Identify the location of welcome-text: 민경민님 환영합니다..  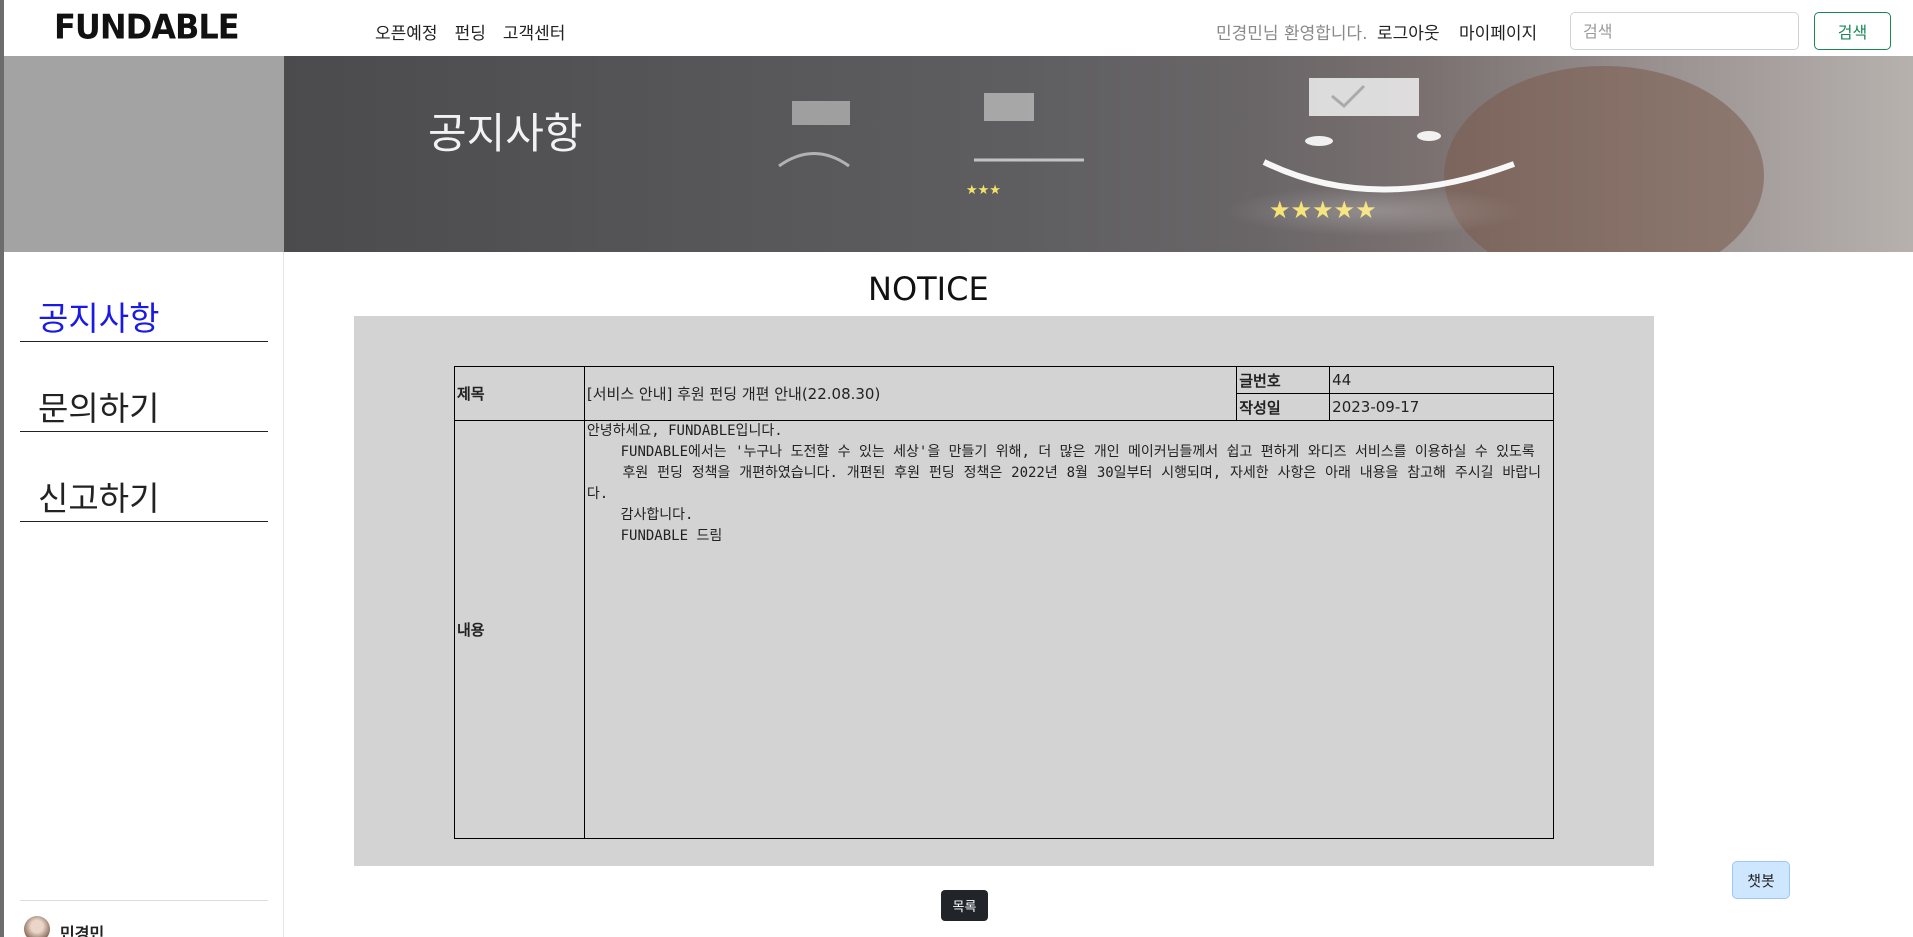
(1292, 34).